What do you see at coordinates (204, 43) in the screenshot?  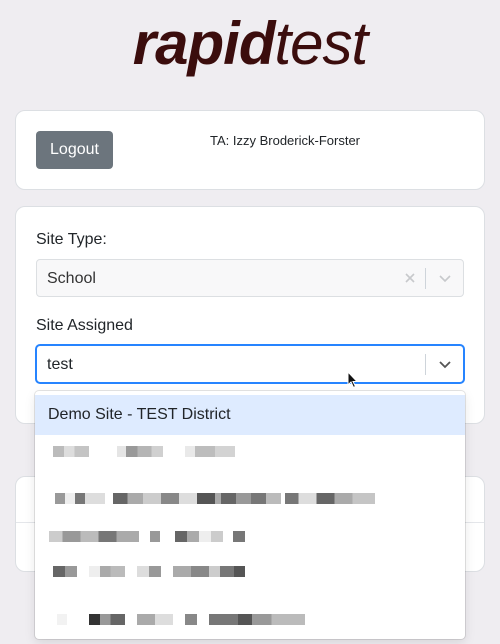 I see `logo-bold-text: rapid` at bounding box center [204, 43].